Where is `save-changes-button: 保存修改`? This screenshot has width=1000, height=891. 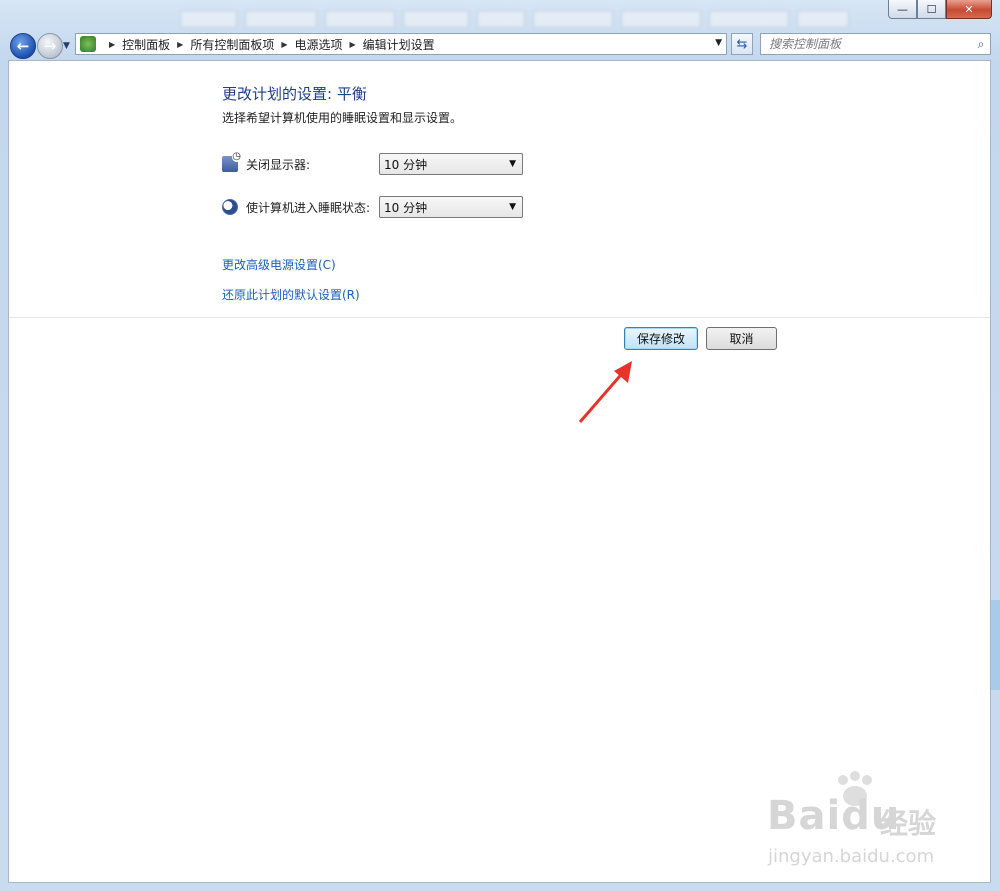 save-changes-button: 保存修改 is located at coordinates (661, 338).